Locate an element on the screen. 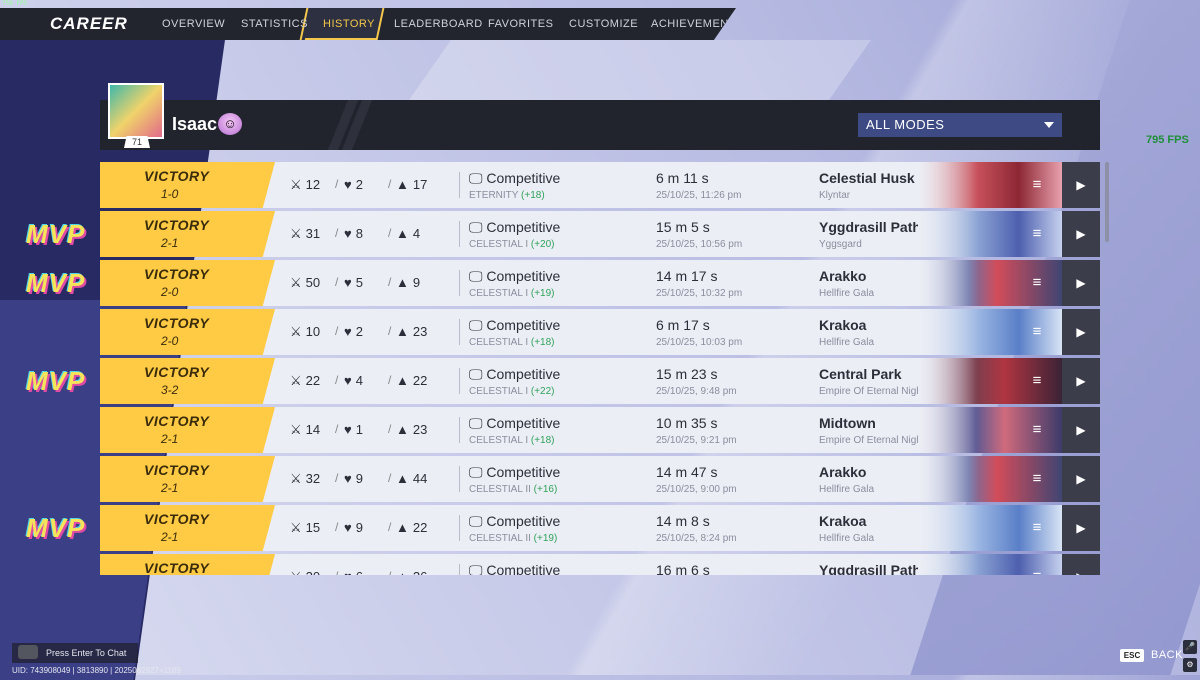 The height and width of the screenshot is (680, 1200). game-mode-label: Competitive is located at coordinates (523, 227).